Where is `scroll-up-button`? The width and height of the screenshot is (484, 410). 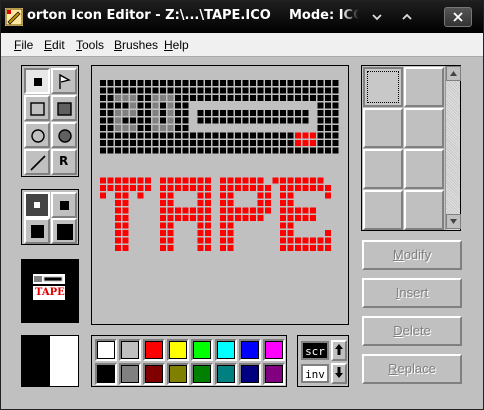
scroll-up-button is located at coordinates (339, 350).